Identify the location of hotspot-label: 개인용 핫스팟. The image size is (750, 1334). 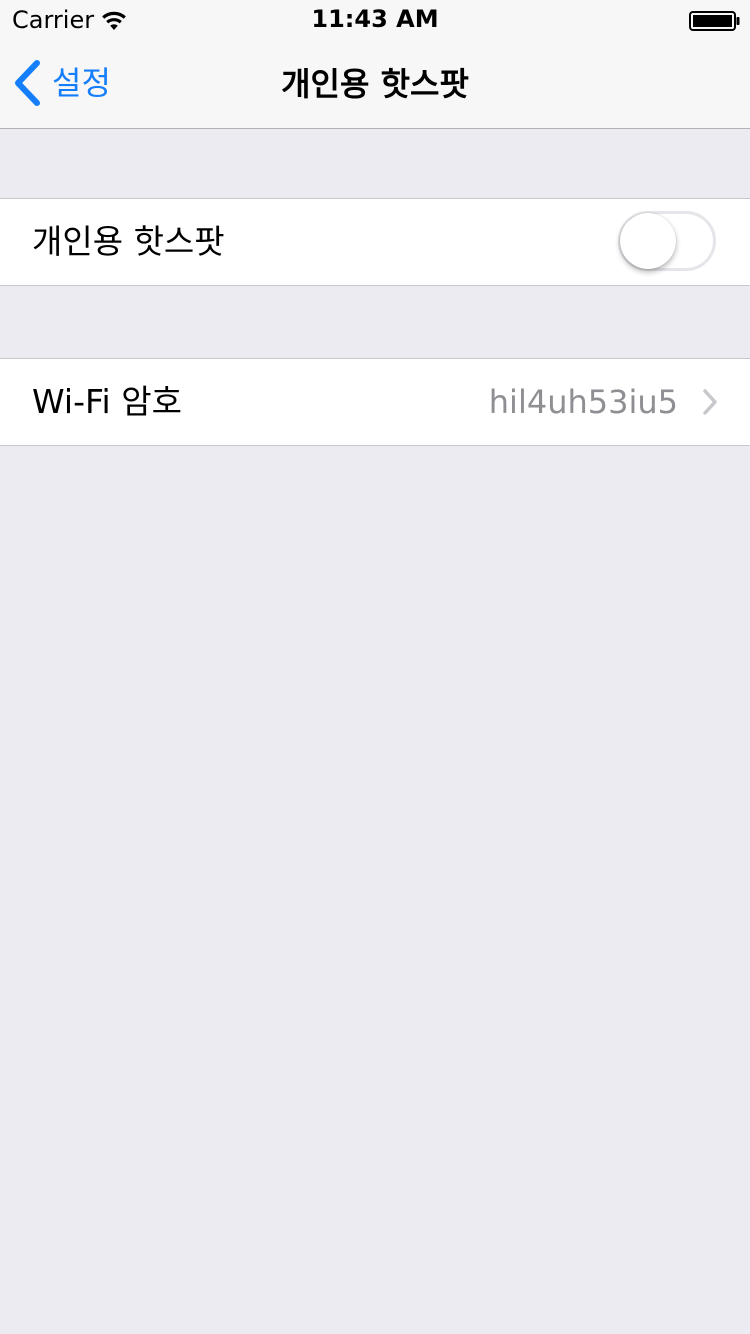
(128, 241).